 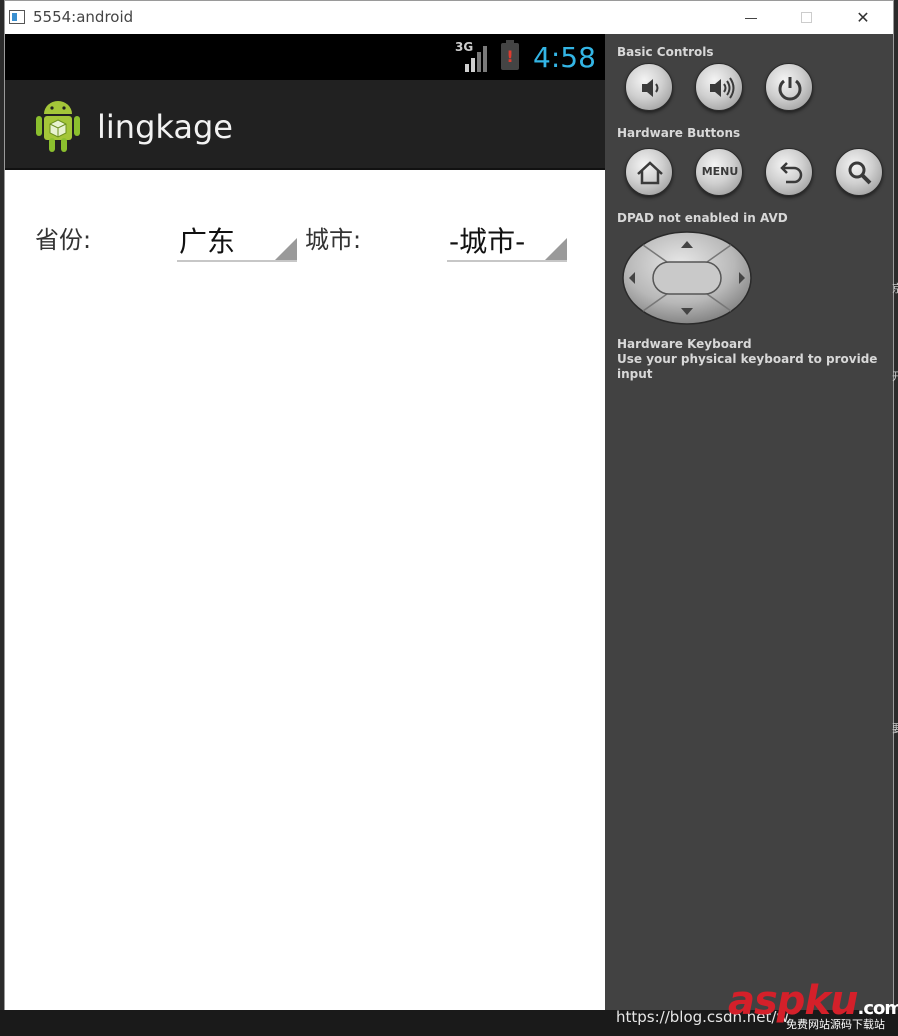 I want to click on maximize-icon, so click(x=806, y=17).